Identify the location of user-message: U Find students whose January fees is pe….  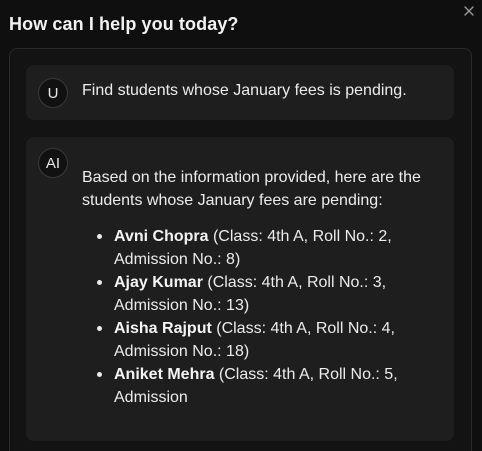
(240, 92).